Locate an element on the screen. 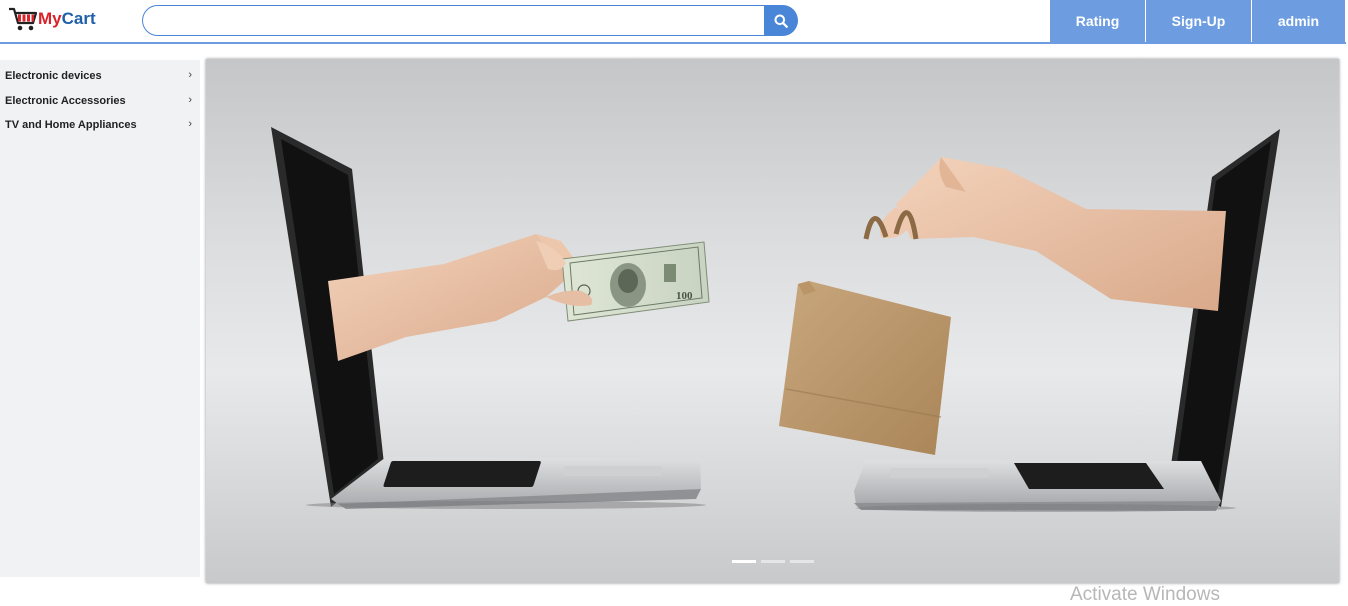 Image resolution: width=1348 pixels, height=606 pixels. sidebar-item-tv-home-appliances: TV and Home Appliances › is located at coordinates (100, 125).